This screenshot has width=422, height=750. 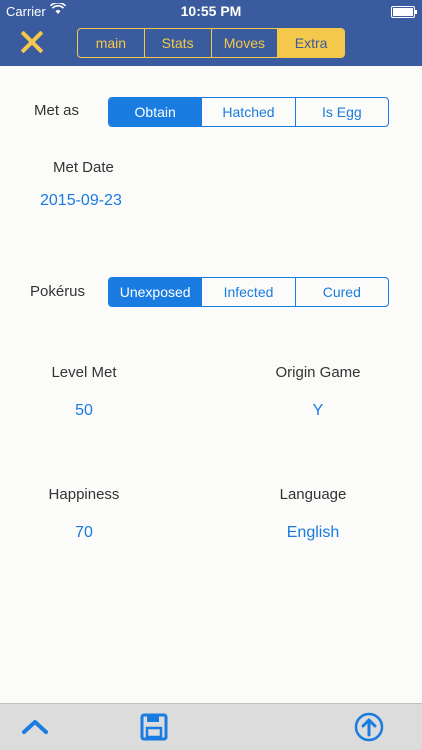 I want to click on language-value: English, so click(x=313, y=533).